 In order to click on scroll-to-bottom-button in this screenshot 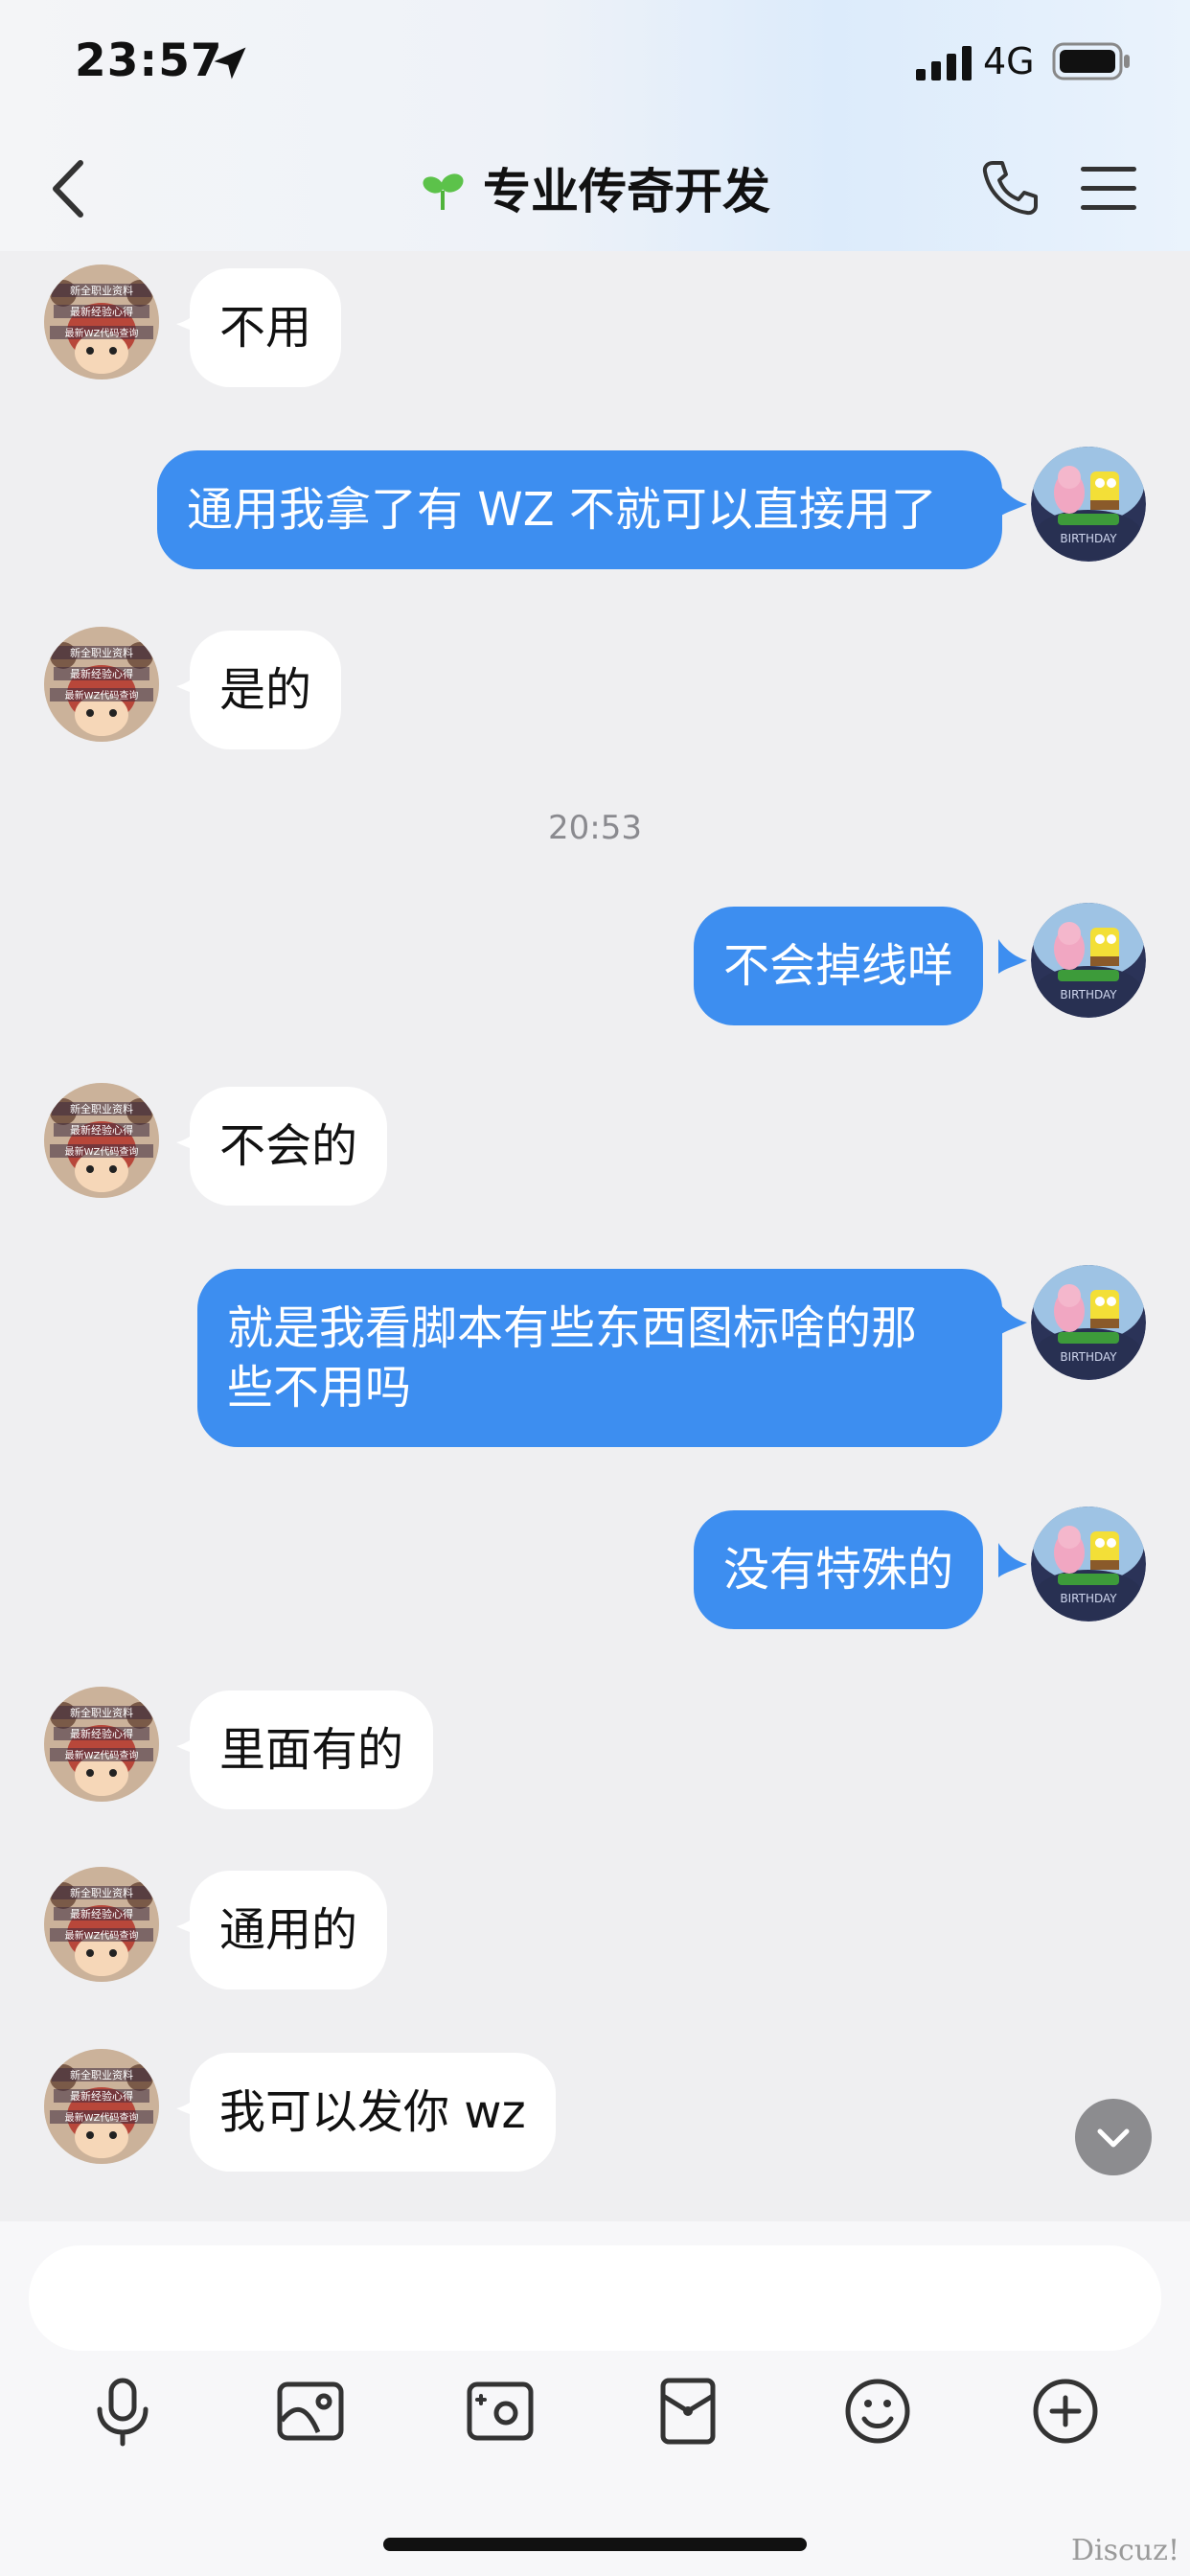, I will do `click(1113, 2137)`.